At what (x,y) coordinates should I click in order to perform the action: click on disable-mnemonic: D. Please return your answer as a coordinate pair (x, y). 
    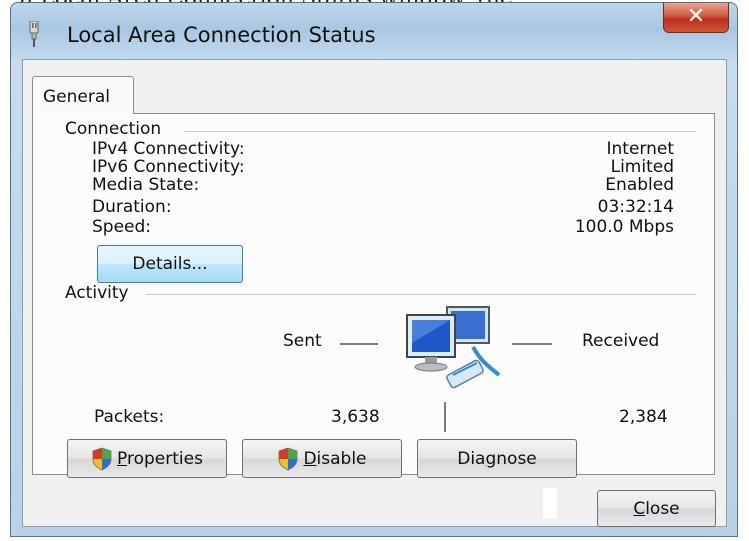
    Looking at the image, I should click on (310, 458).